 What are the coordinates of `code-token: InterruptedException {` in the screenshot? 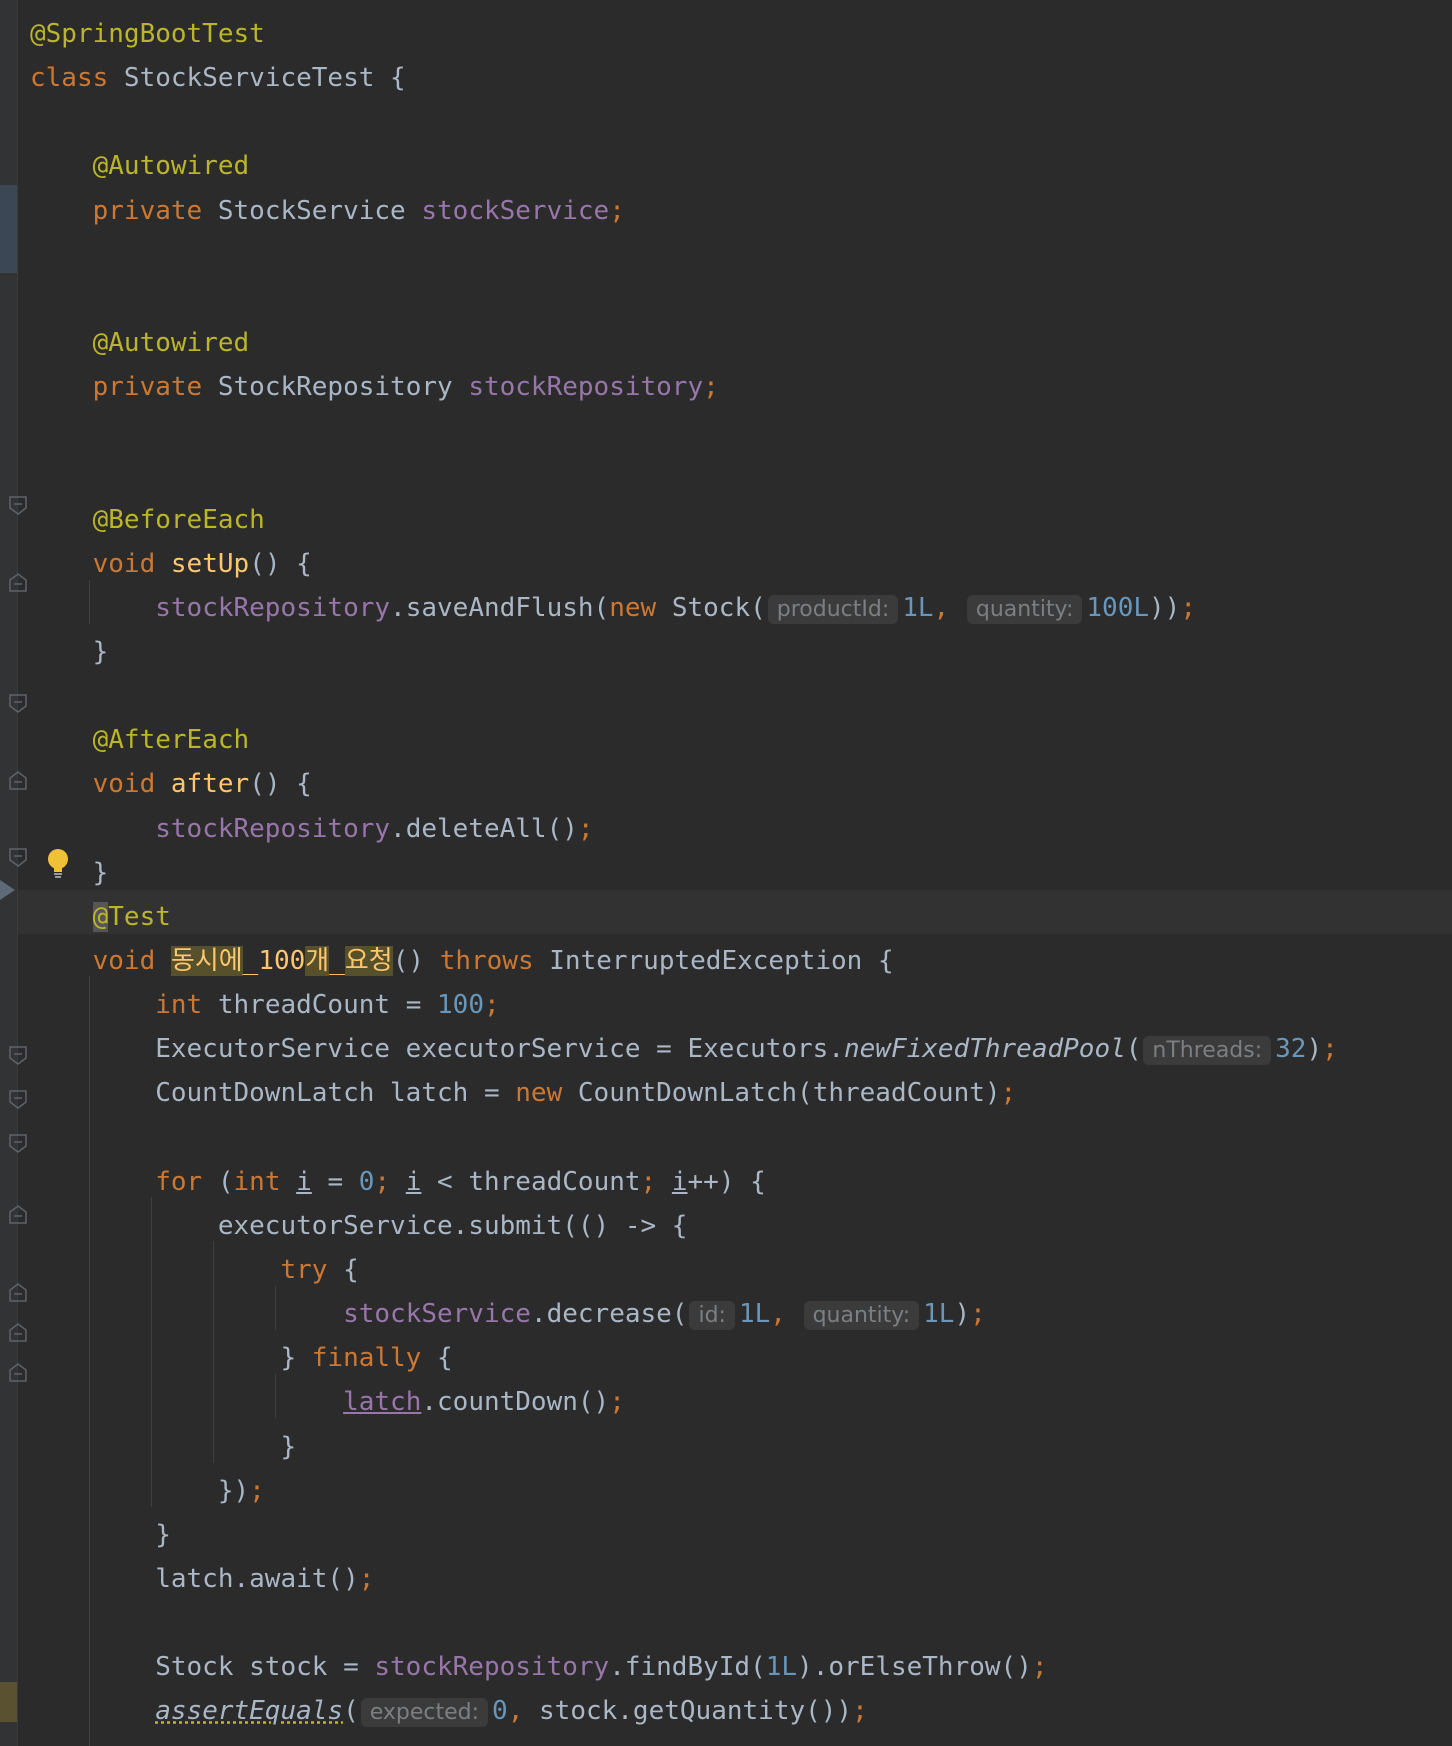 It's located at (713, 960).